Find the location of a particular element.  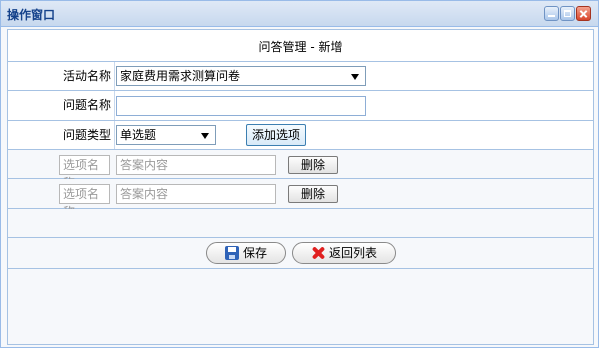

back-x-icon is located at coordinates (318, 253).